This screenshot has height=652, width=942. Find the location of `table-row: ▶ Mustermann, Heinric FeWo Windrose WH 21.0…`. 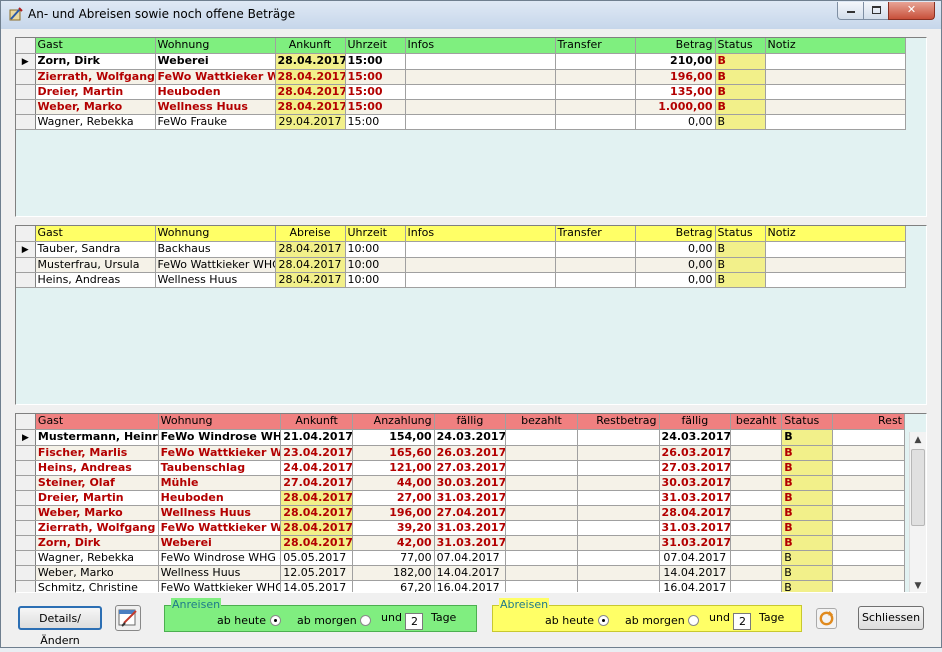

table-row: ▶ Mustermann, Heinric FeWo Windrose WH 21.0… is located at coordinates (460, 437).